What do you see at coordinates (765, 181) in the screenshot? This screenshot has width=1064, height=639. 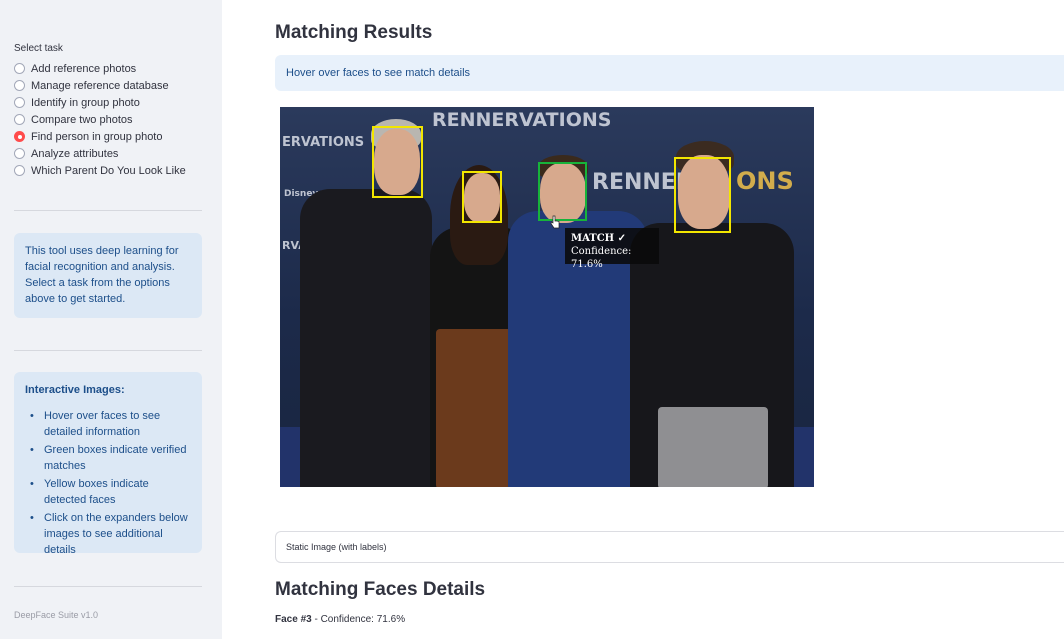 I see `backdrop-text: ONS` at bounding box center [765, 181].